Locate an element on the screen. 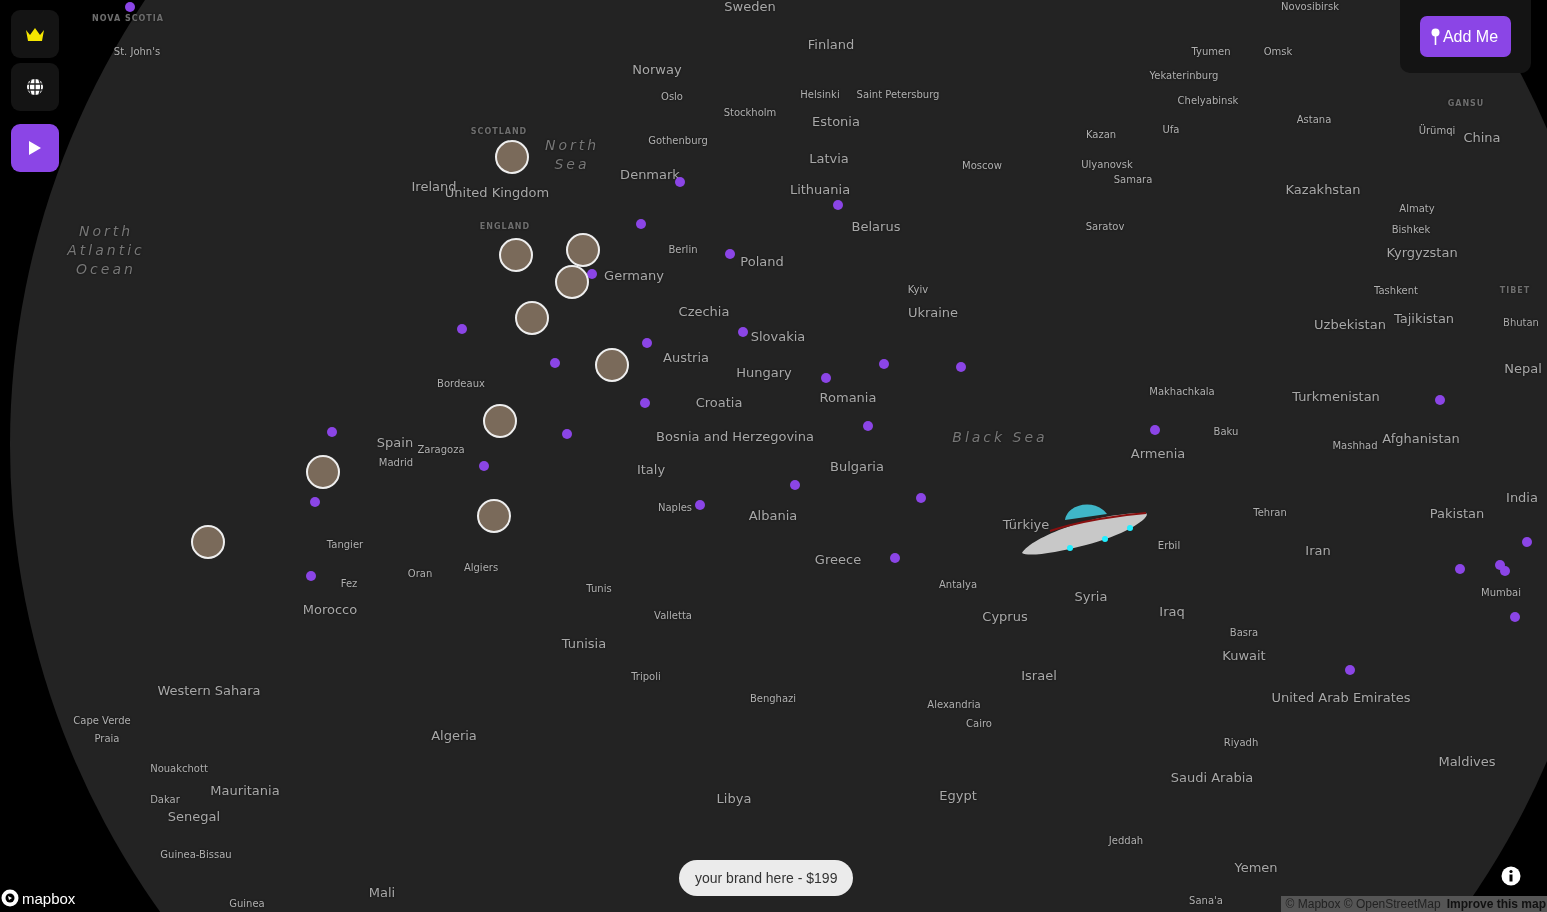 The width and height of the screenshot is (1547, 912). map-label: Western Sahara is located at coordinates (209, 690).